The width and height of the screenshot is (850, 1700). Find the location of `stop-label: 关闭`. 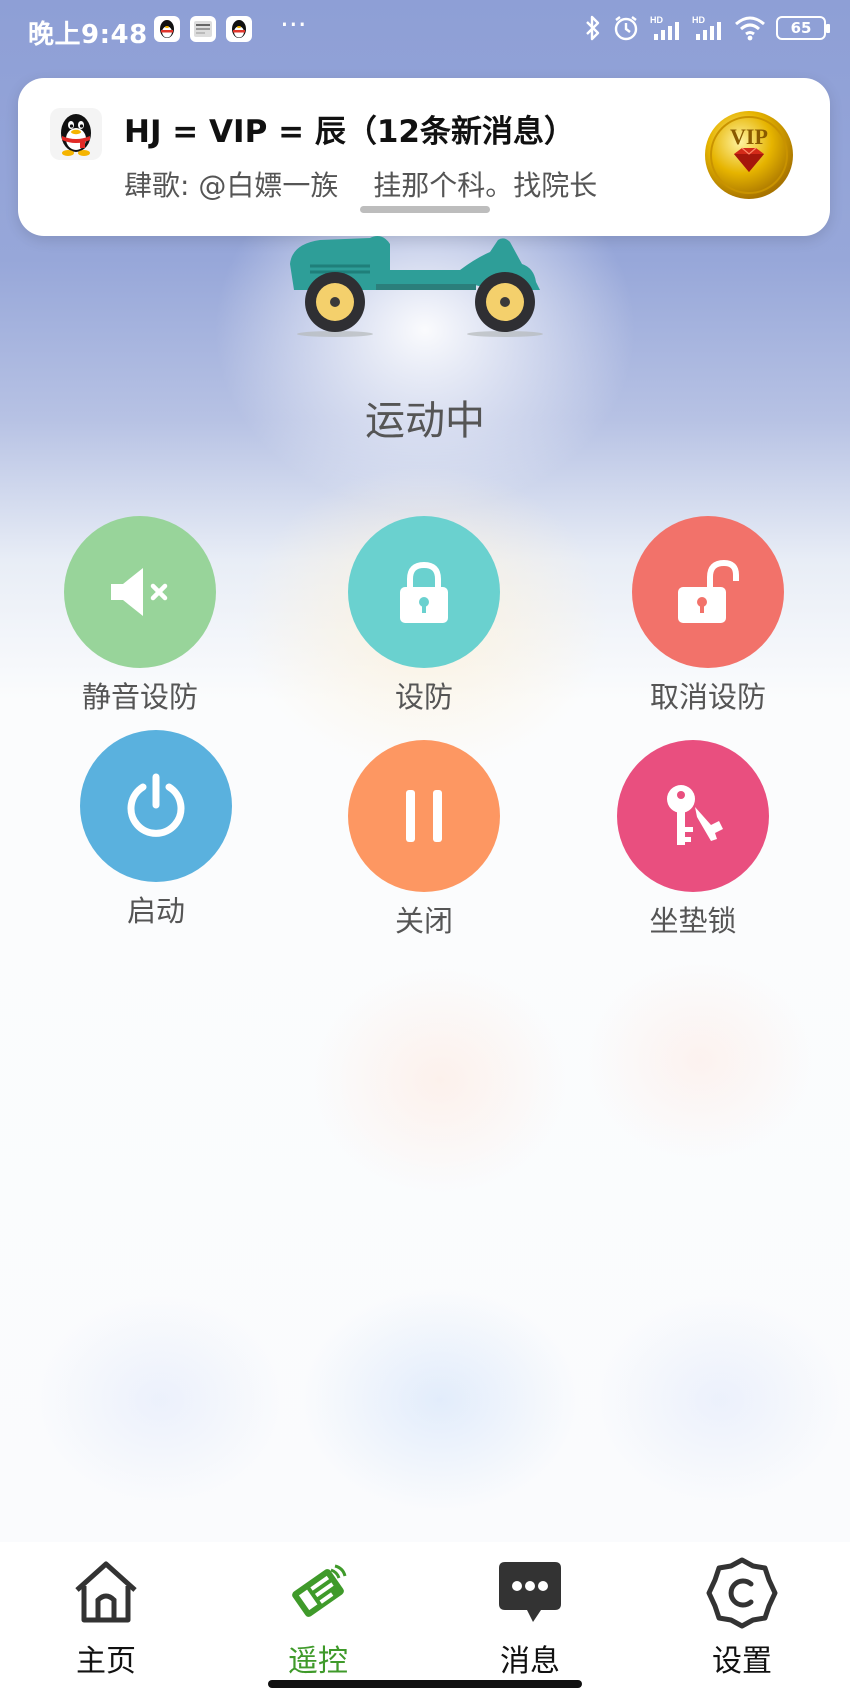

stop-label: 关闭 is located at coordinates (423, 921).